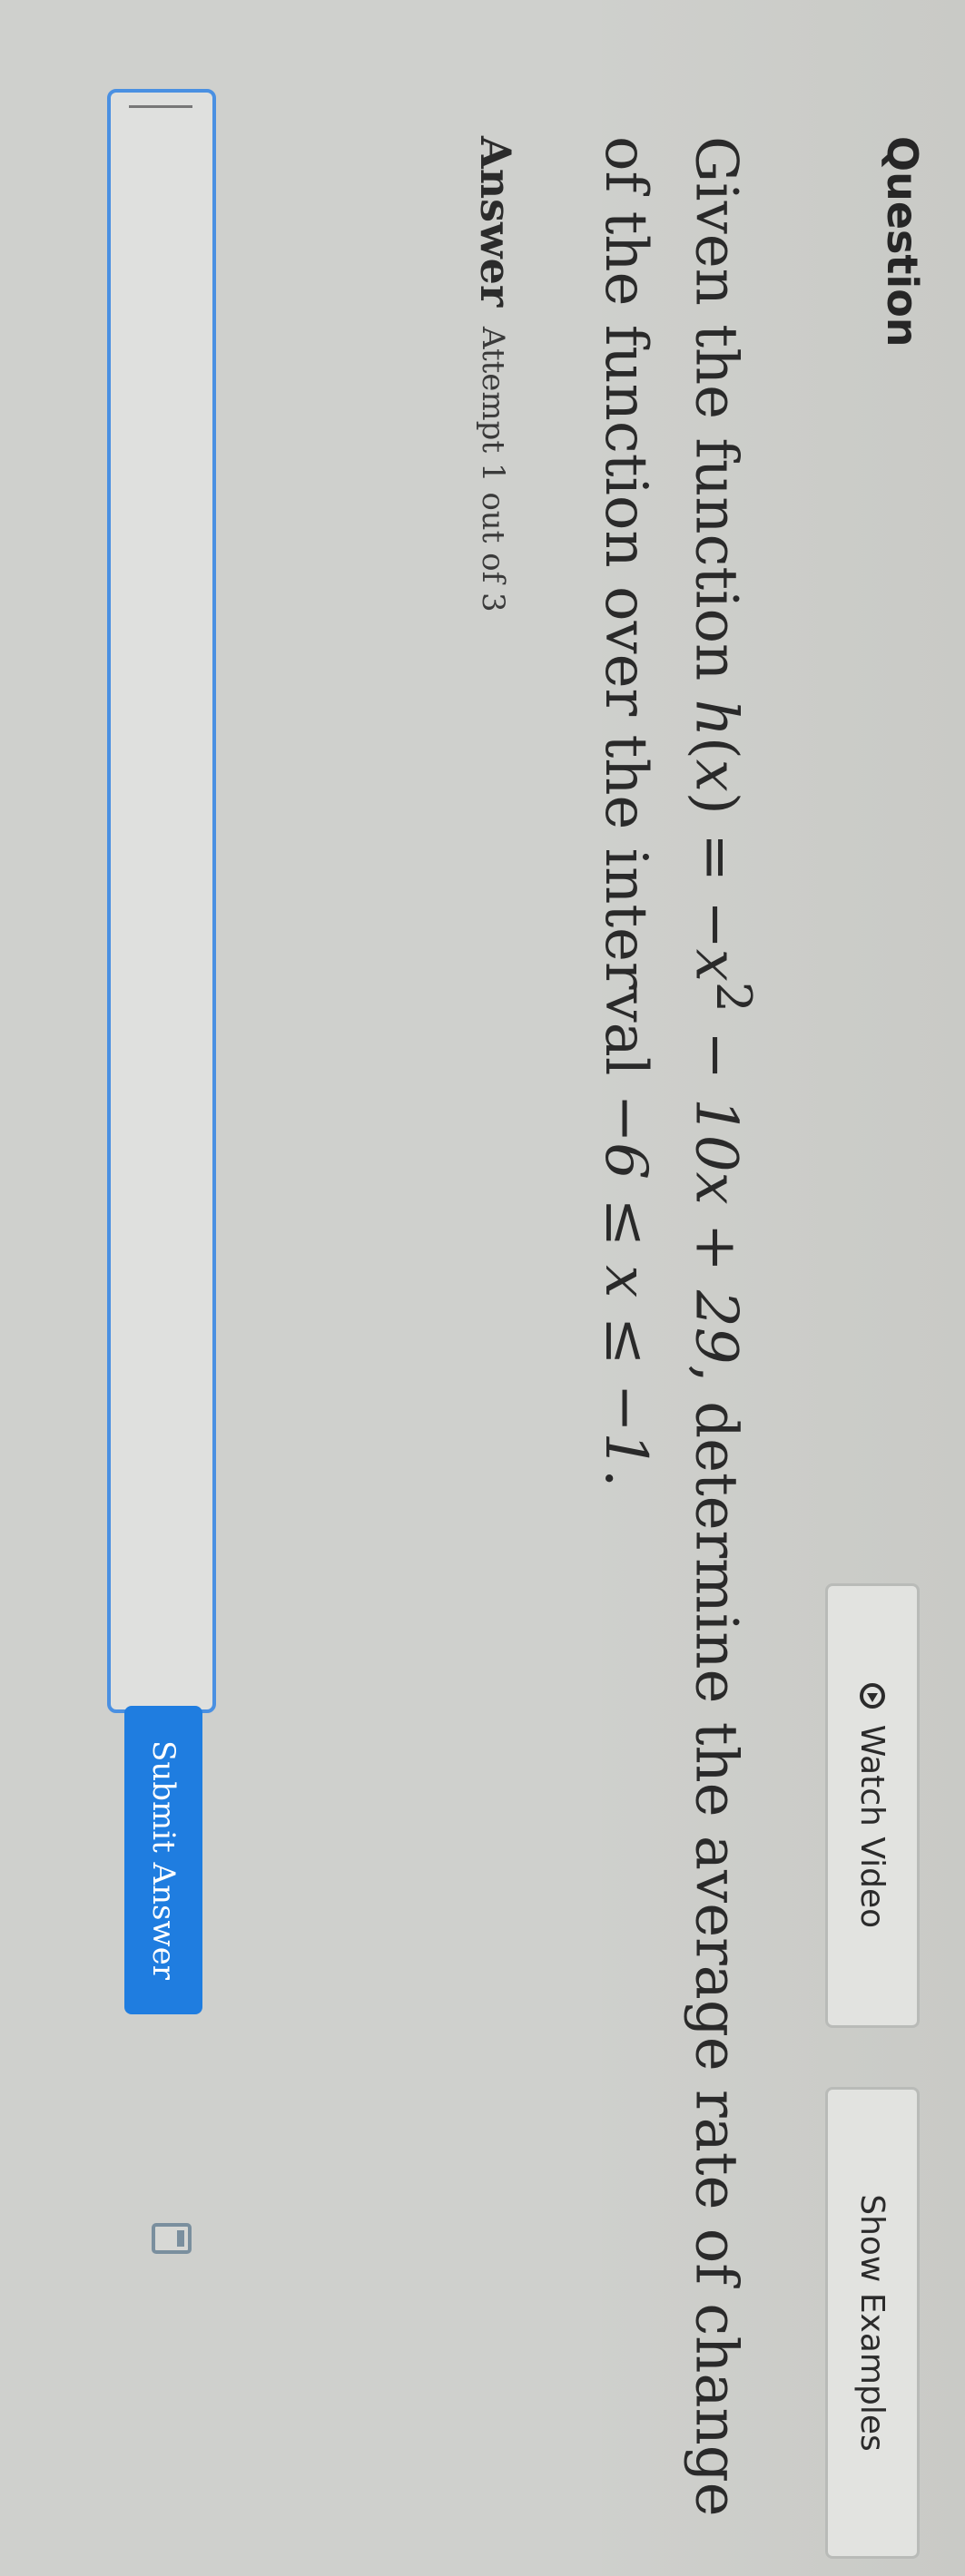 This screenshot has width=965, height=2576. Describe the element at coordinates (716, 1188) in the screenshot. I see `expression-part-2: − 10x + 29` at that location.